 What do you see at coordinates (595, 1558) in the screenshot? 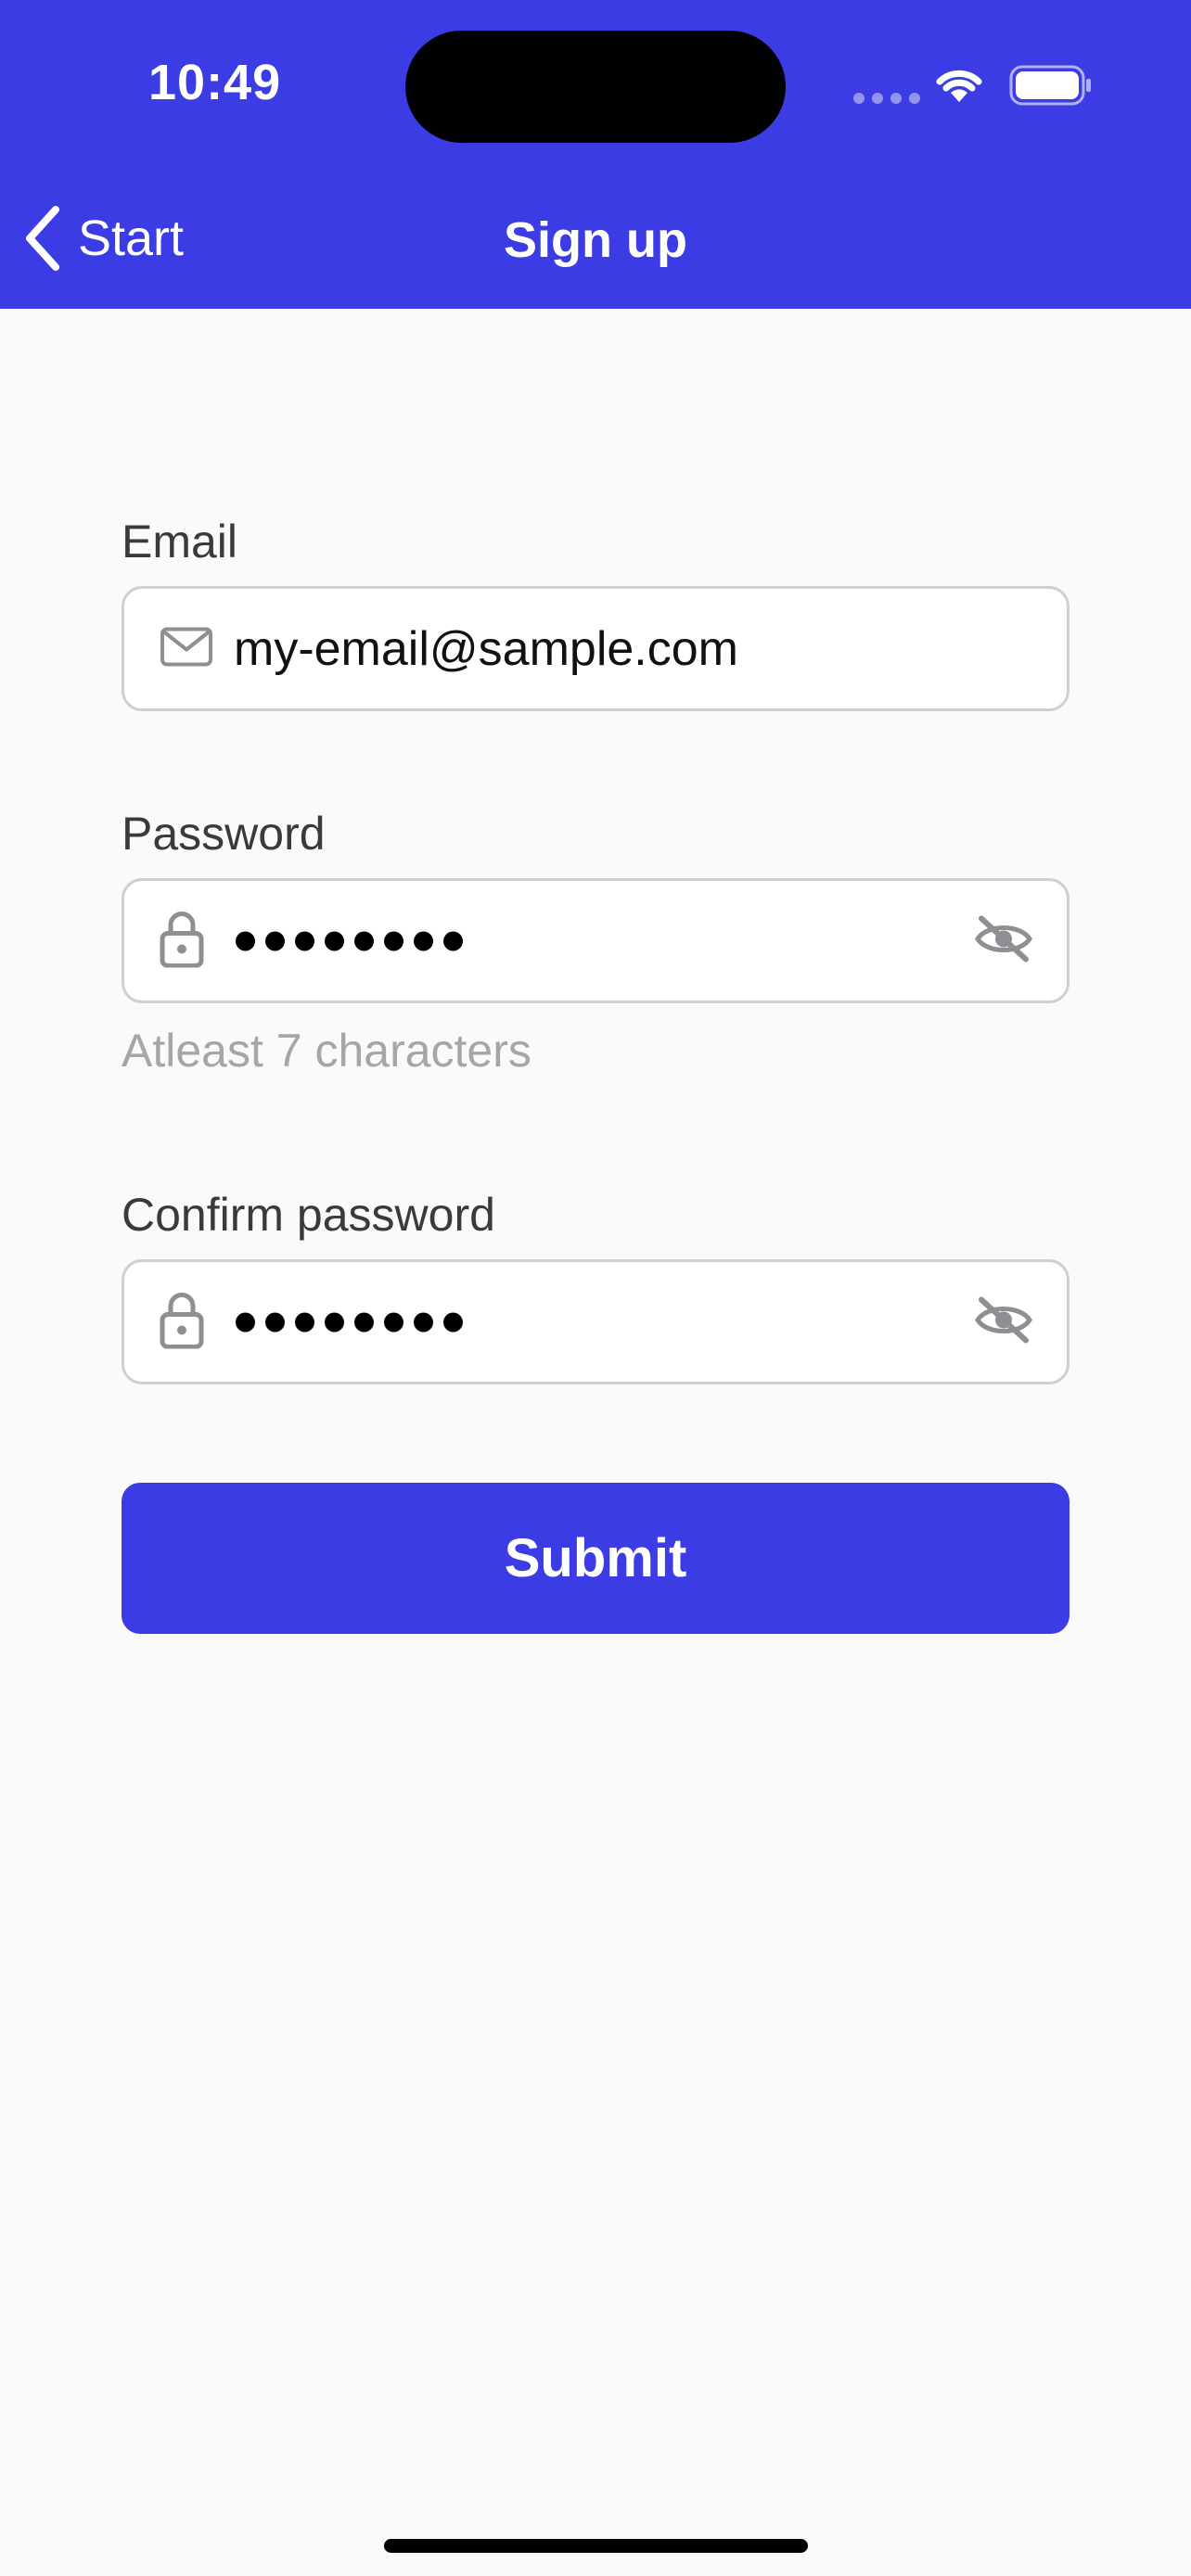
I see `submit-button: Submit` at bounding box center [595, 1558].